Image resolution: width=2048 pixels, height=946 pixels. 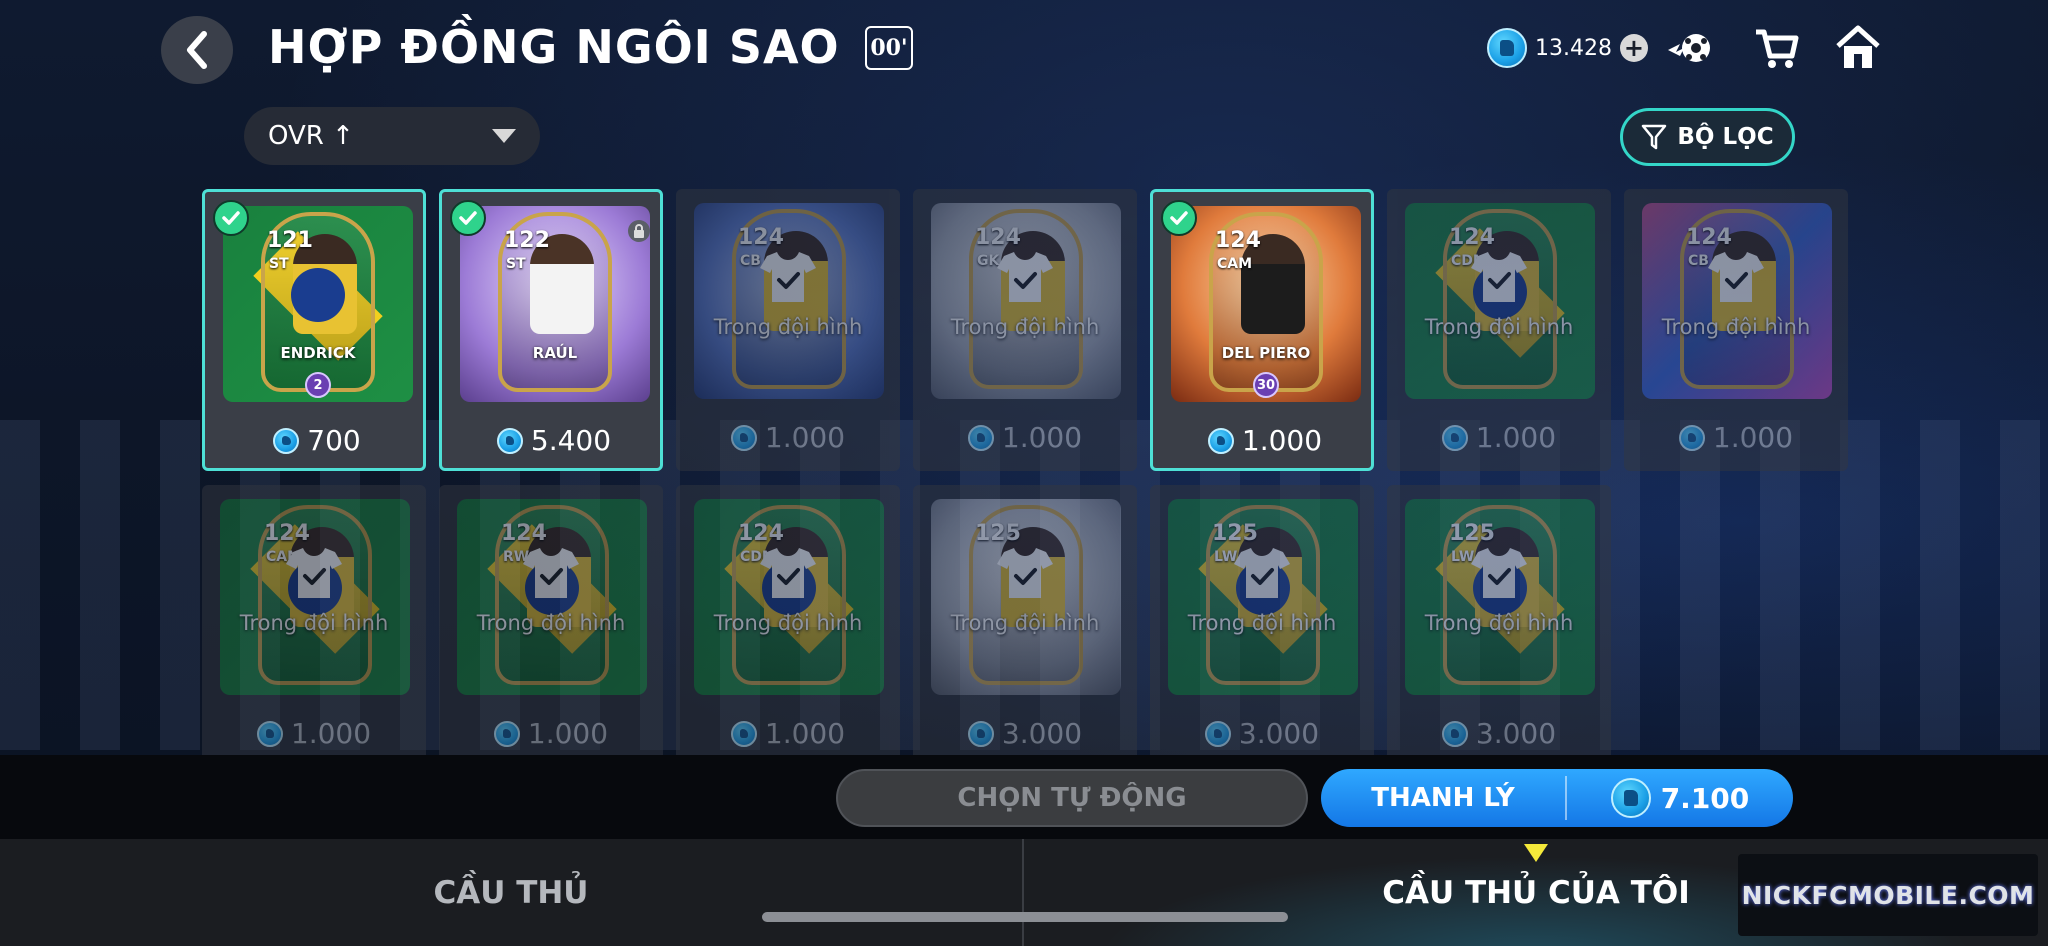 What do you see at coordinates (318, 353) in the screenshot?
I see `card-player-name: ENDRICK` at bounding box center [318, 353].